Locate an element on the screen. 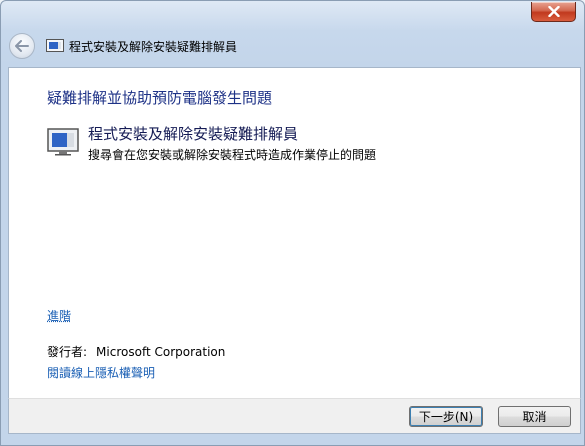 The width and height of the screenshot is (585, 446). advanced-link: 進階 is located at coordinates (59, 315).